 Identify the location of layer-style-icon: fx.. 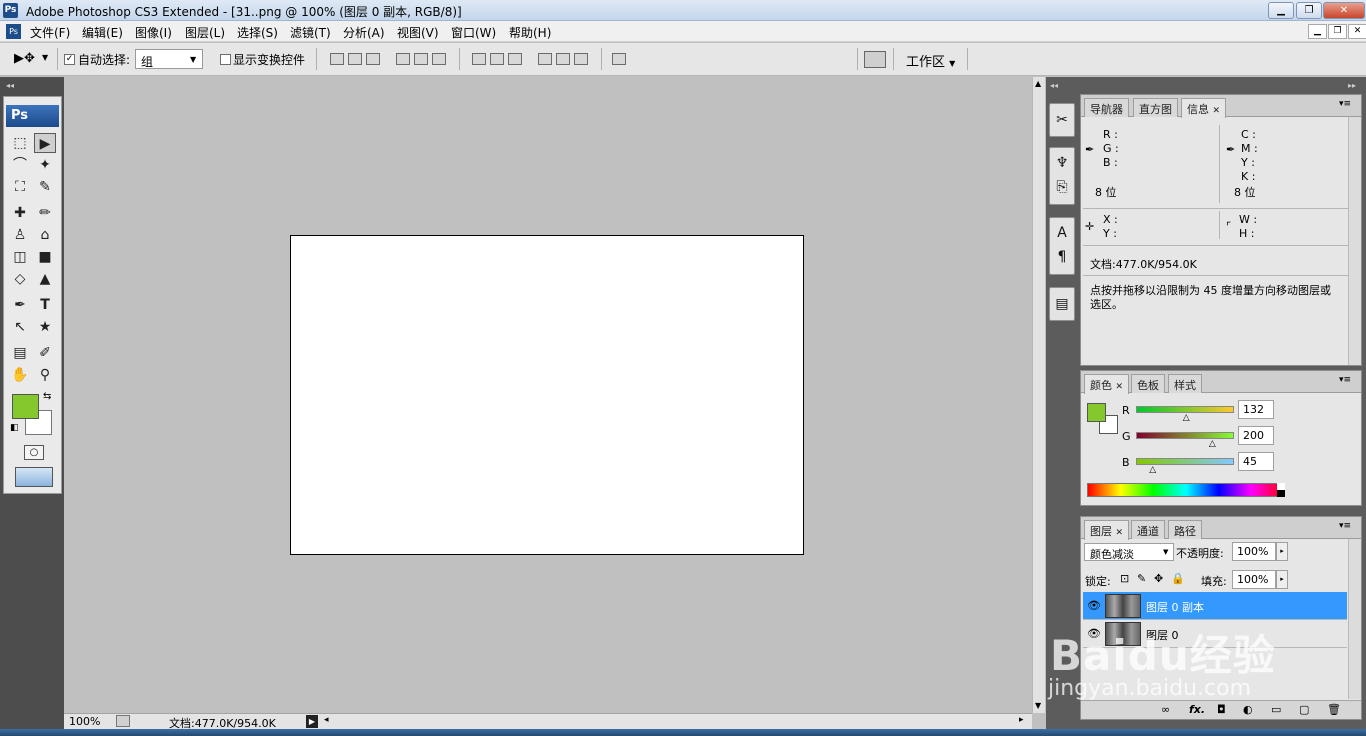
(1197, 709).